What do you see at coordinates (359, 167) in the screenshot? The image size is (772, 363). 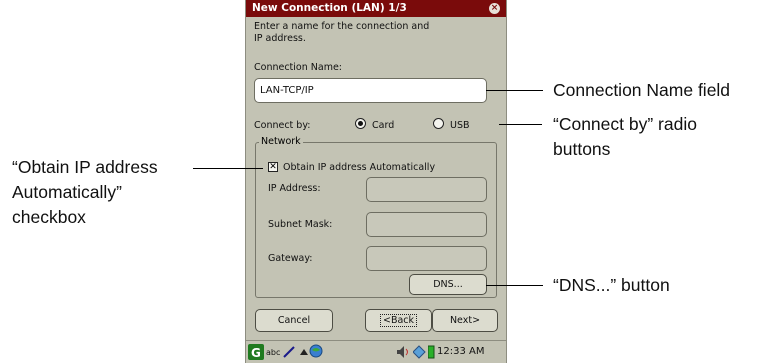 I see `obtain-ip-label: Obtain IP address Automatically` at bounding box center [359, 167].